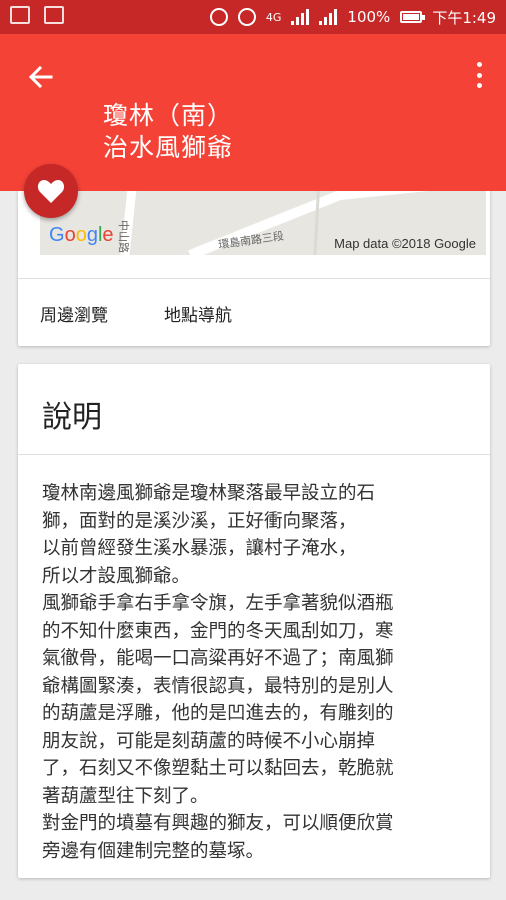  Describe the element at coordinates (81, 235) in the screenshot. I see `google-logo: Google` at that location.